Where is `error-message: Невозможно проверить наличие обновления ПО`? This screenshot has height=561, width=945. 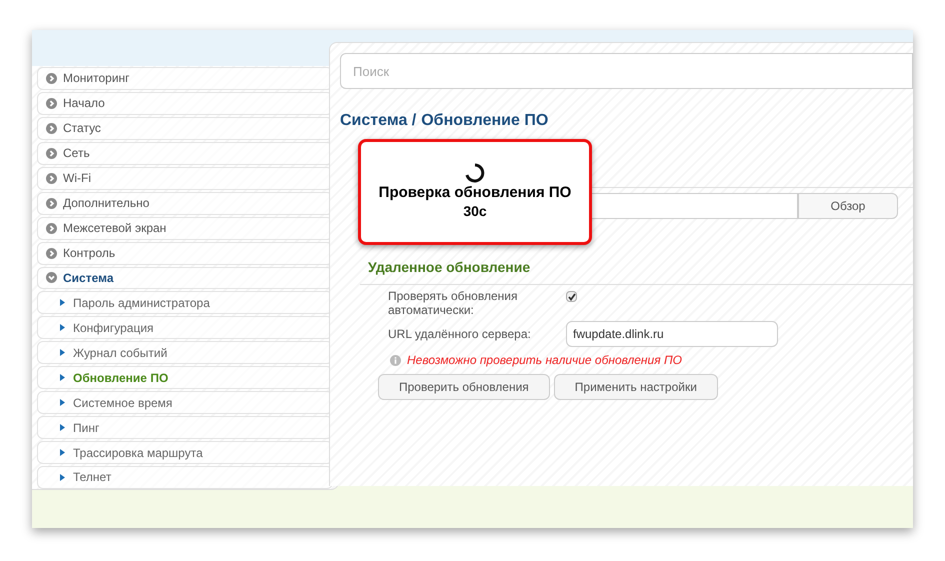 error-message: Невозможно проверить наличие обновления ПО is located at coordinates (544, 360).